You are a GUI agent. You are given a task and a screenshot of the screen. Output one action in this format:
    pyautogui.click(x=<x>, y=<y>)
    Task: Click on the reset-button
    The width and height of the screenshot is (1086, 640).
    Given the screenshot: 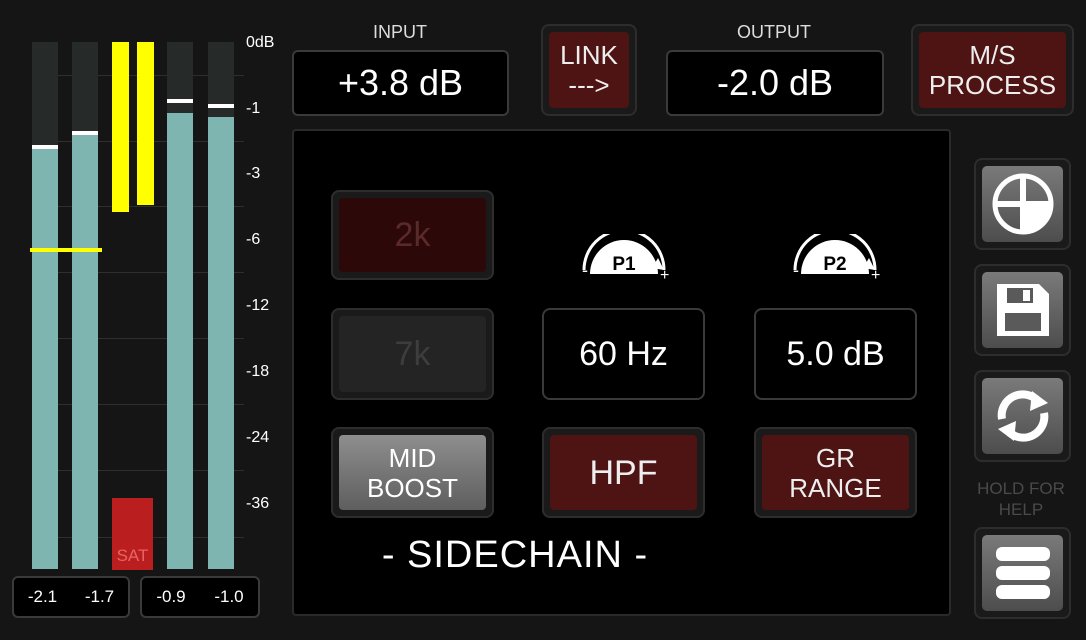 What is the action you would take?
    pyautogui.click(x=1022, y=416)
    